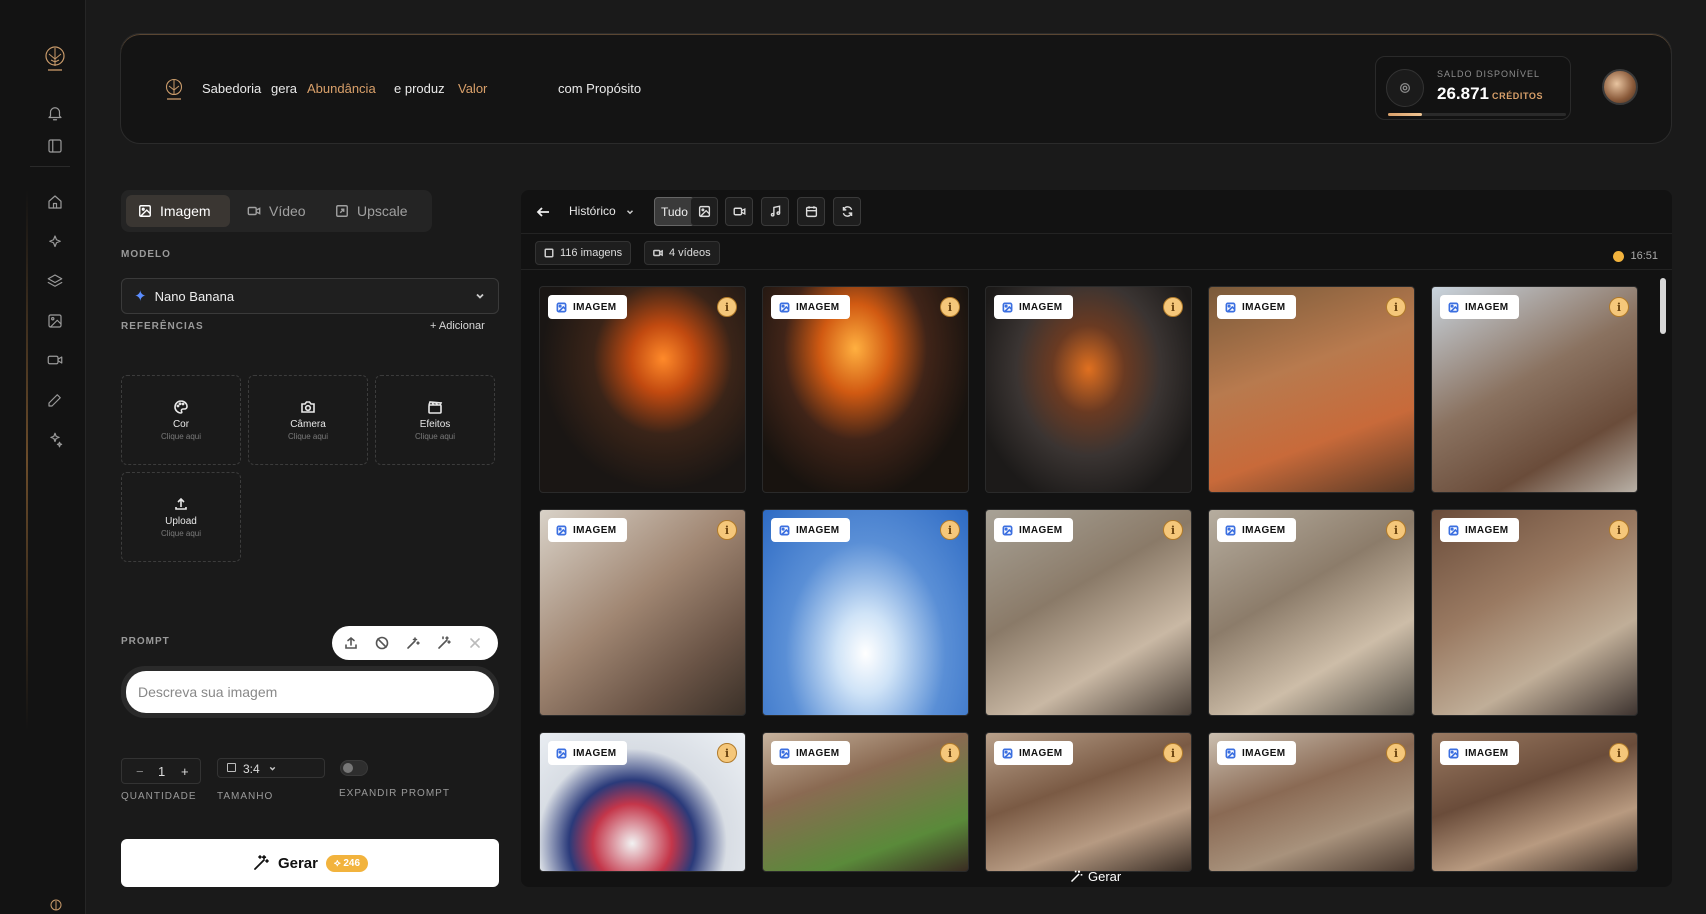  I want to click on ref-card-color: Cor Clique aqui, so click(181, 420).